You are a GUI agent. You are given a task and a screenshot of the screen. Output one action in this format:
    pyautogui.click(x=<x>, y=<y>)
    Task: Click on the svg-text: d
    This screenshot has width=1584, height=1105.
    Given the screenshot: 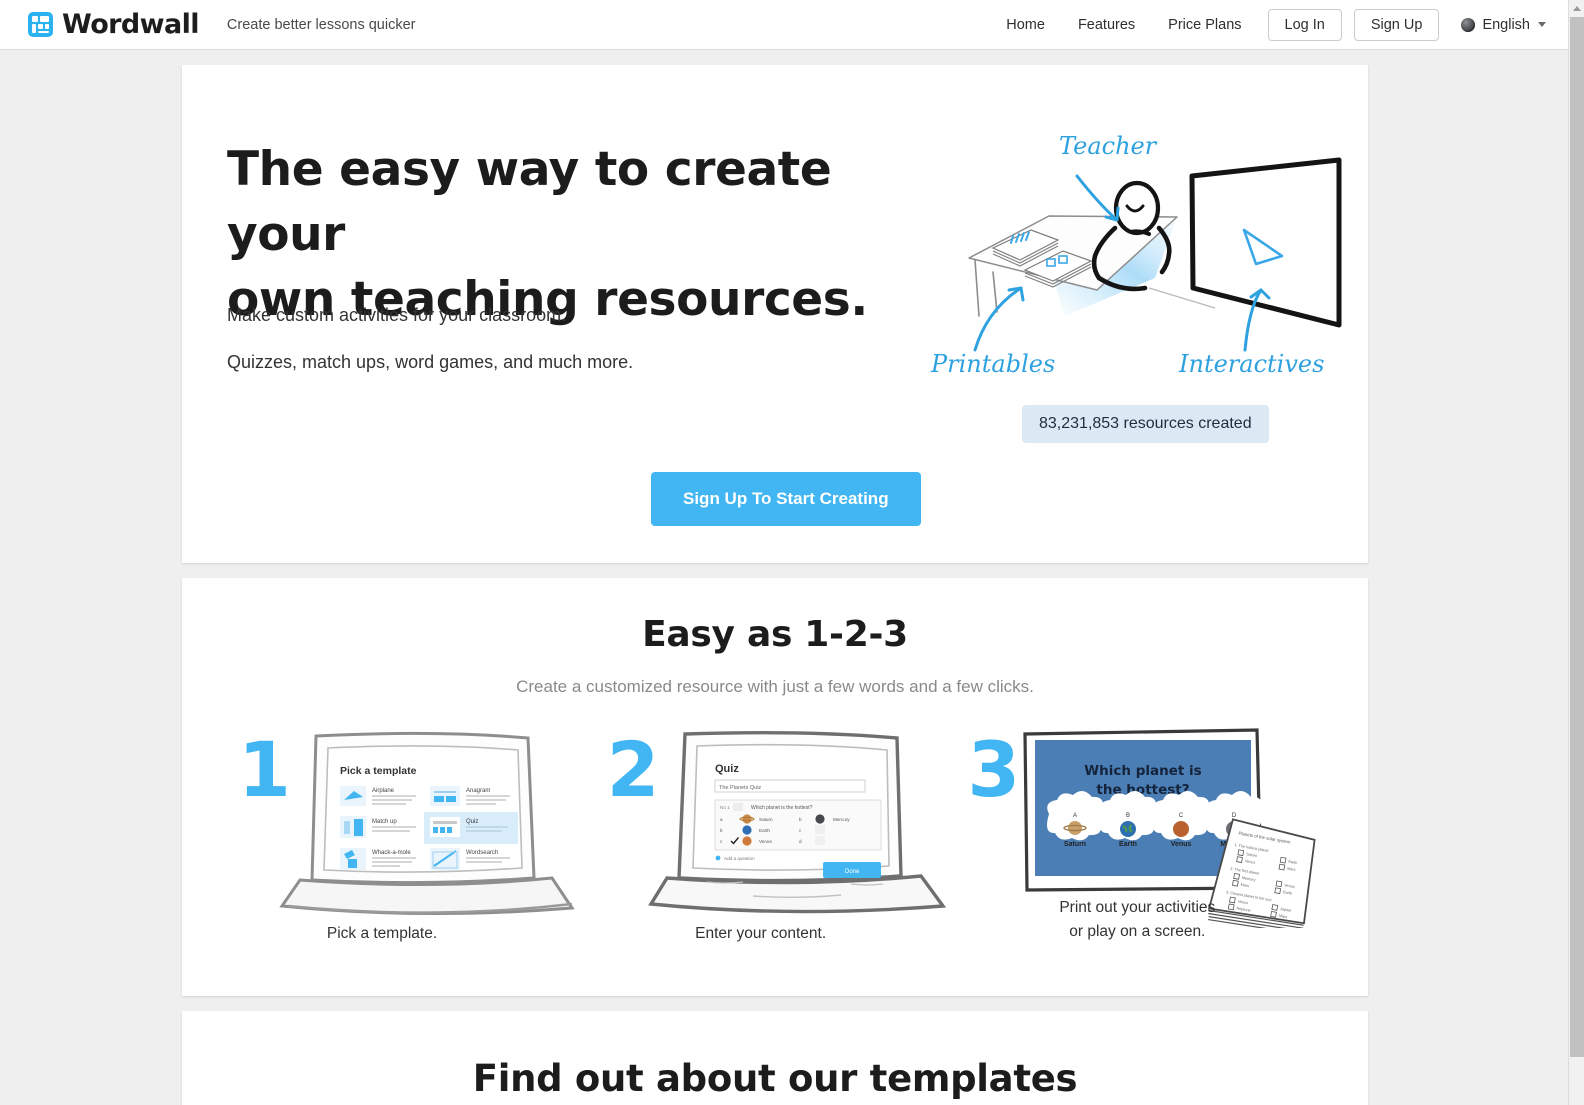 What is the action you would take?
    pyautogui.click(x=800, y=841)
    